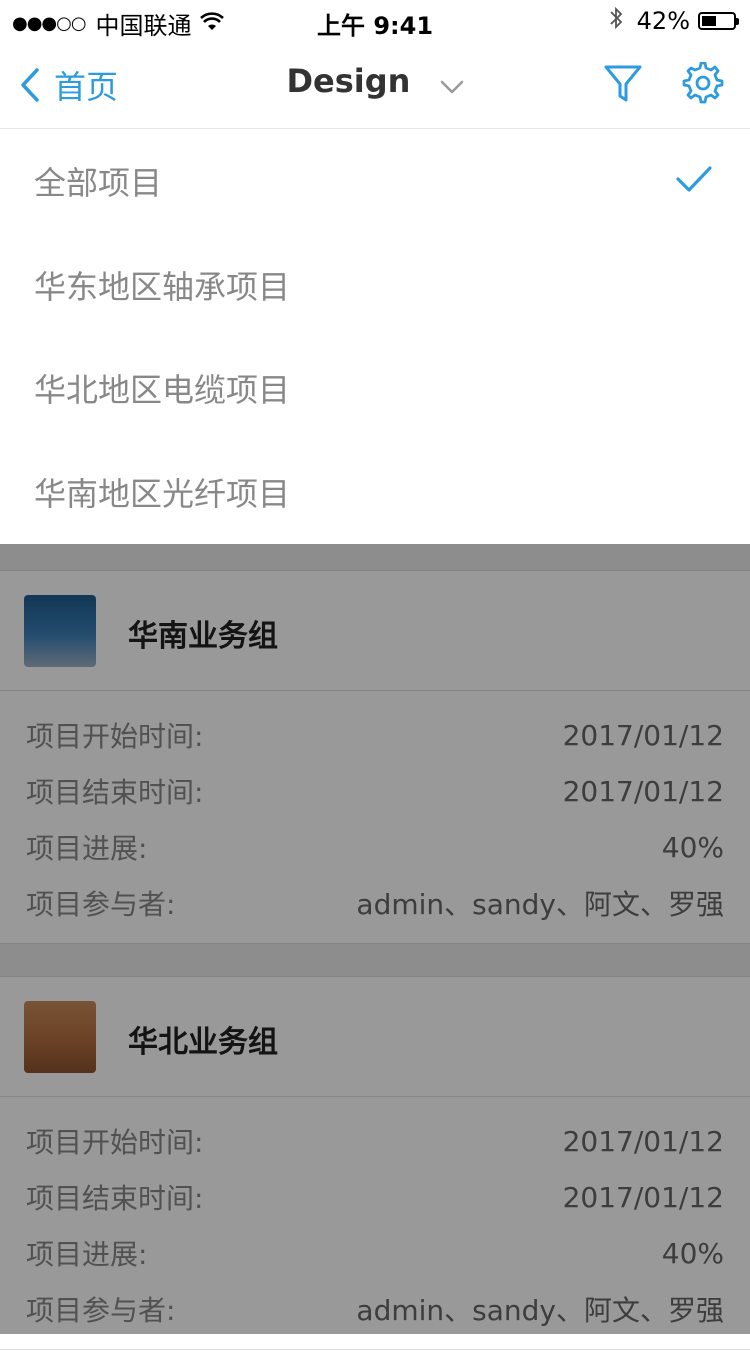 The width and height of the screenshot is (750, 1350). What do you see at coordinates (375, 181) in the screenshot?
I see `dropdown-item-all: 全部项目` at bounding box center [375, 181].